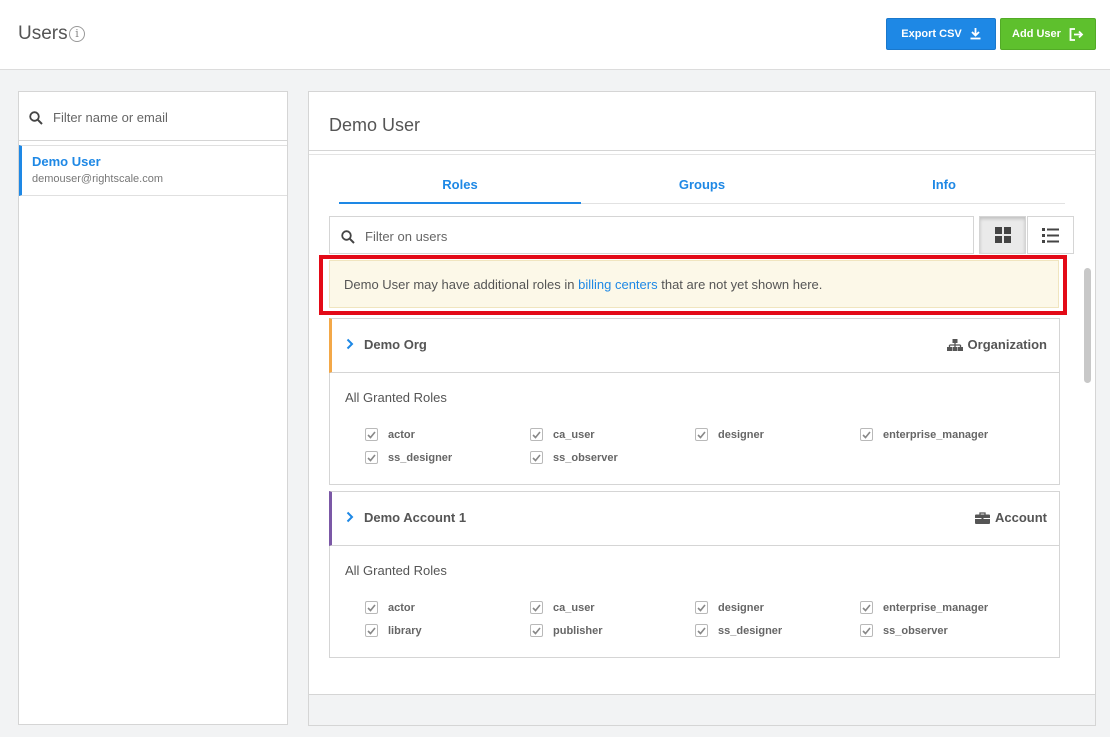  What do you see at coordinates (97, 179) in the screenshot?
I see `user-email: demouser@rightscale.com` at bounding box center [97, 179].